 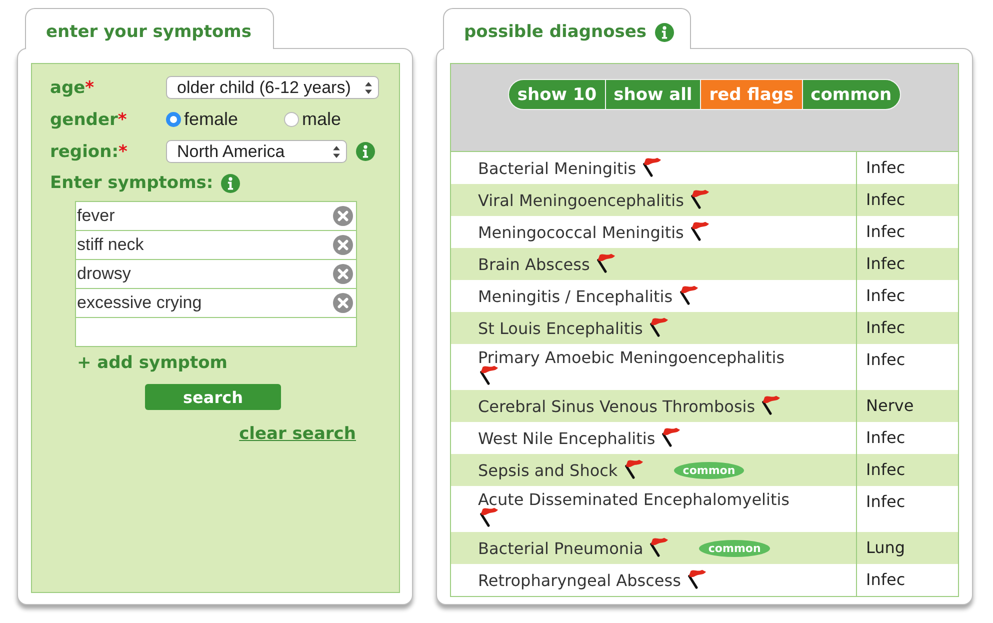 What do you see at coordinates (704, 328) in the screenshot?
I see `table-row: St Louis Encephalitis Infec` at bounding box center [704, 328].